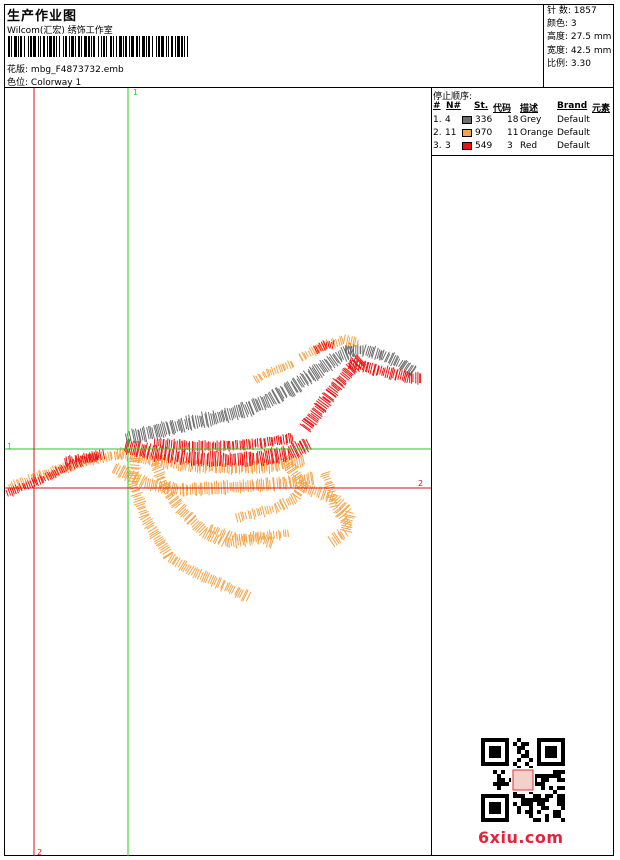 Image resolution: width=620 pixels, height=860 pixels. I want to click on stop-row: 1. 4 336 18 Grey Default, so click(511, 120).